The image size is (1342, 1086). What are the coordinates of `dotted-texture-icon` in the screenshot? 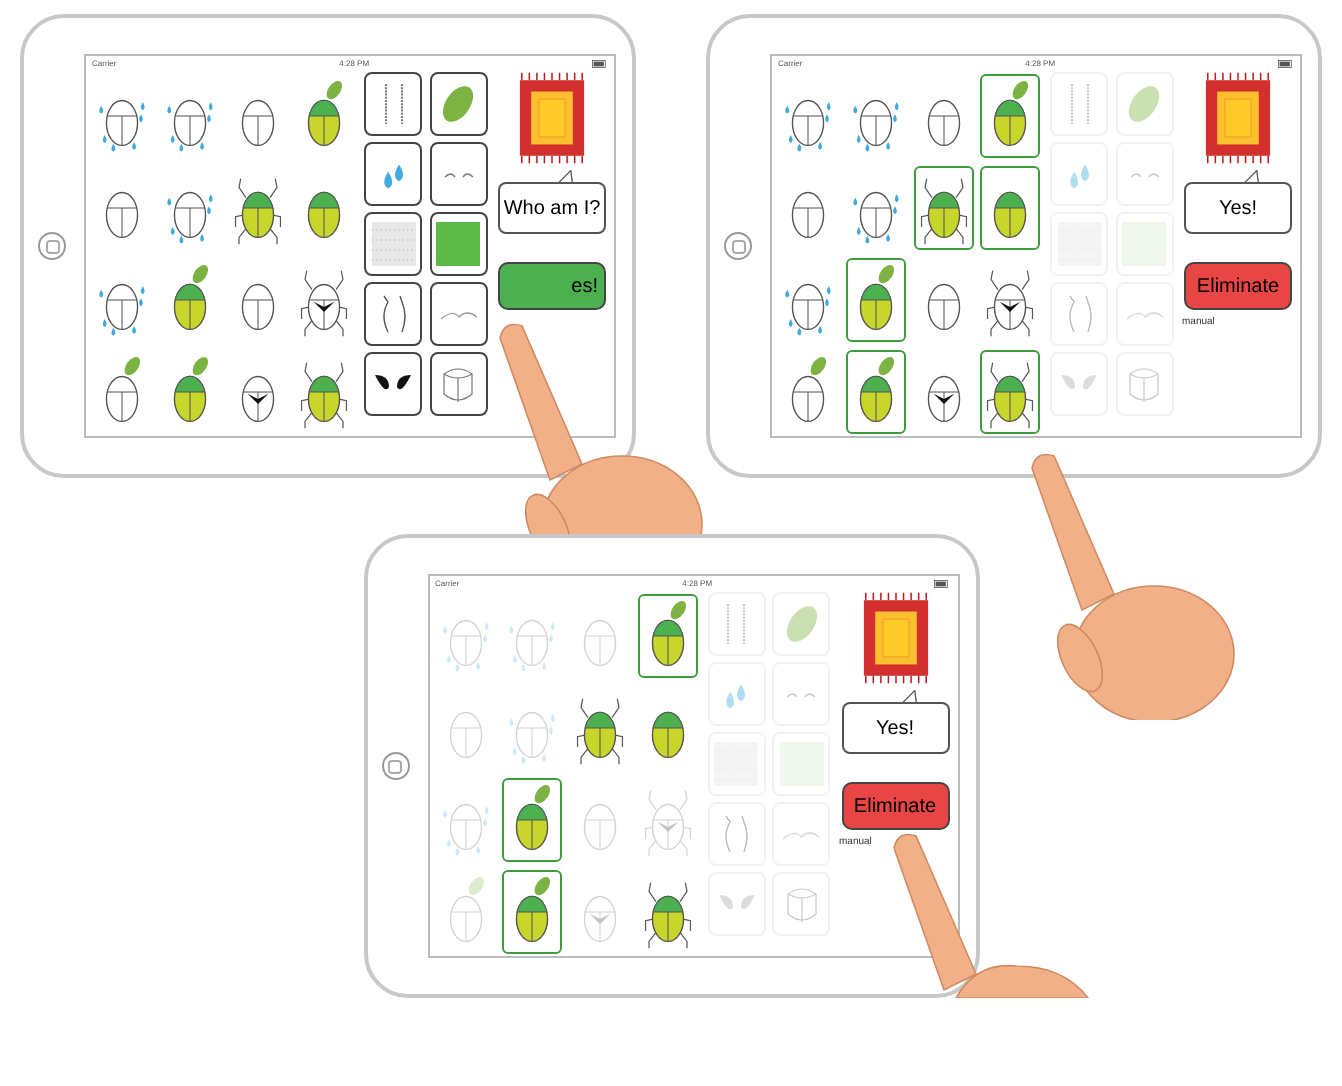 It's located at (393, 244).